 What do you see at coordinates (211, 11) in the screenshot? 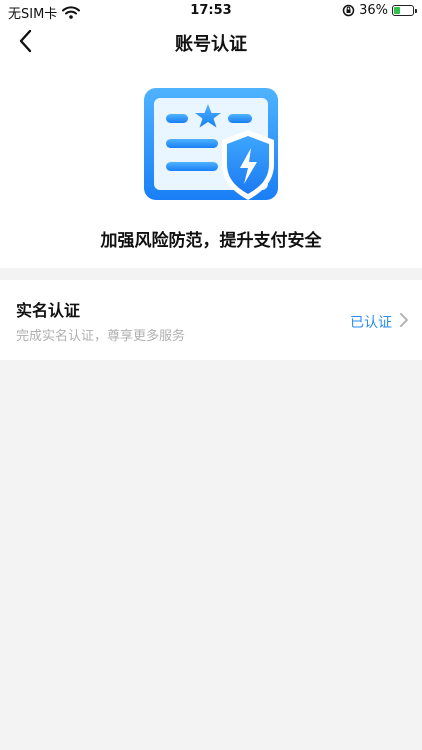
I see `status-bar: 无SIM卡 17:53 36%` at bounding box center [211, 11].